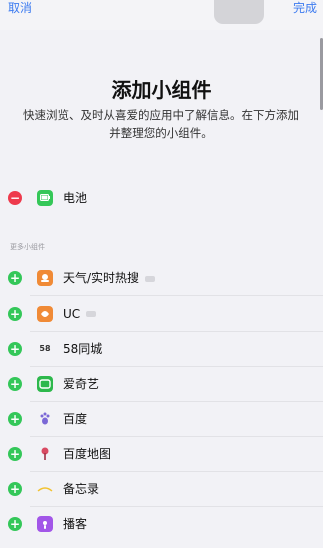 This screenshot has width=323, height=548. What do you see at coordinates (161, 488) in the screenshot?
I see `widget-row-notes: + 备忘录` at bounding box center [161, 488].